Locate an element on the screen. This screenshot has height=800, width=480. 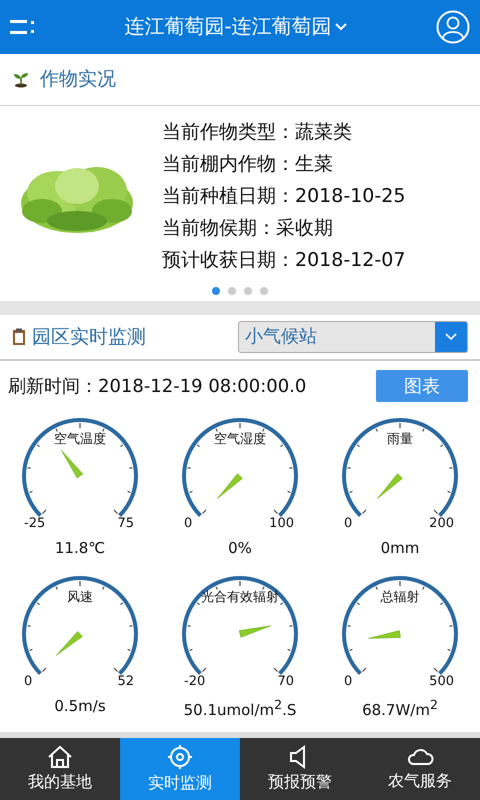
crop-info: 预计收获日期：2018-12-07 is located at coordinates (284, 260).